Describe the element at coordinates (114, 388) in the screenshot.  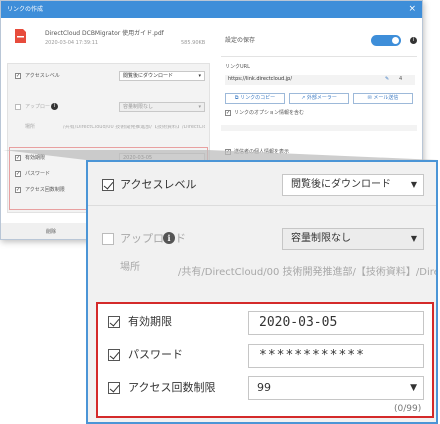
I see `access-limit-checkbox` at that location.